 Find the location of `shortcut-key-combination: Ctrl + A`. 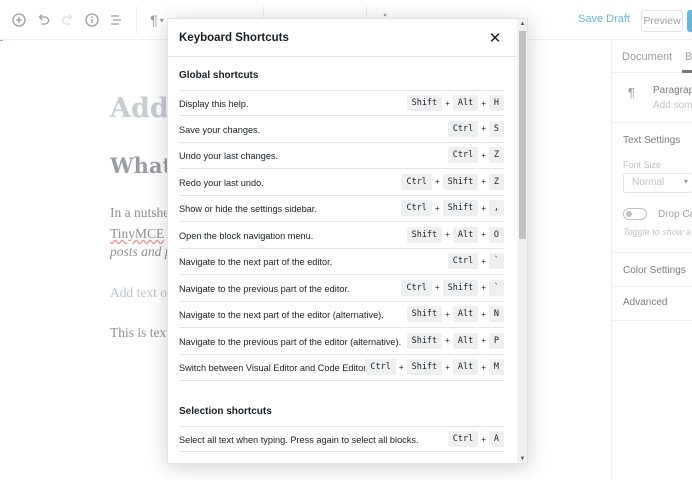

shortcut-key-combination: Ctrl + A is located at coordinates (475, 439).